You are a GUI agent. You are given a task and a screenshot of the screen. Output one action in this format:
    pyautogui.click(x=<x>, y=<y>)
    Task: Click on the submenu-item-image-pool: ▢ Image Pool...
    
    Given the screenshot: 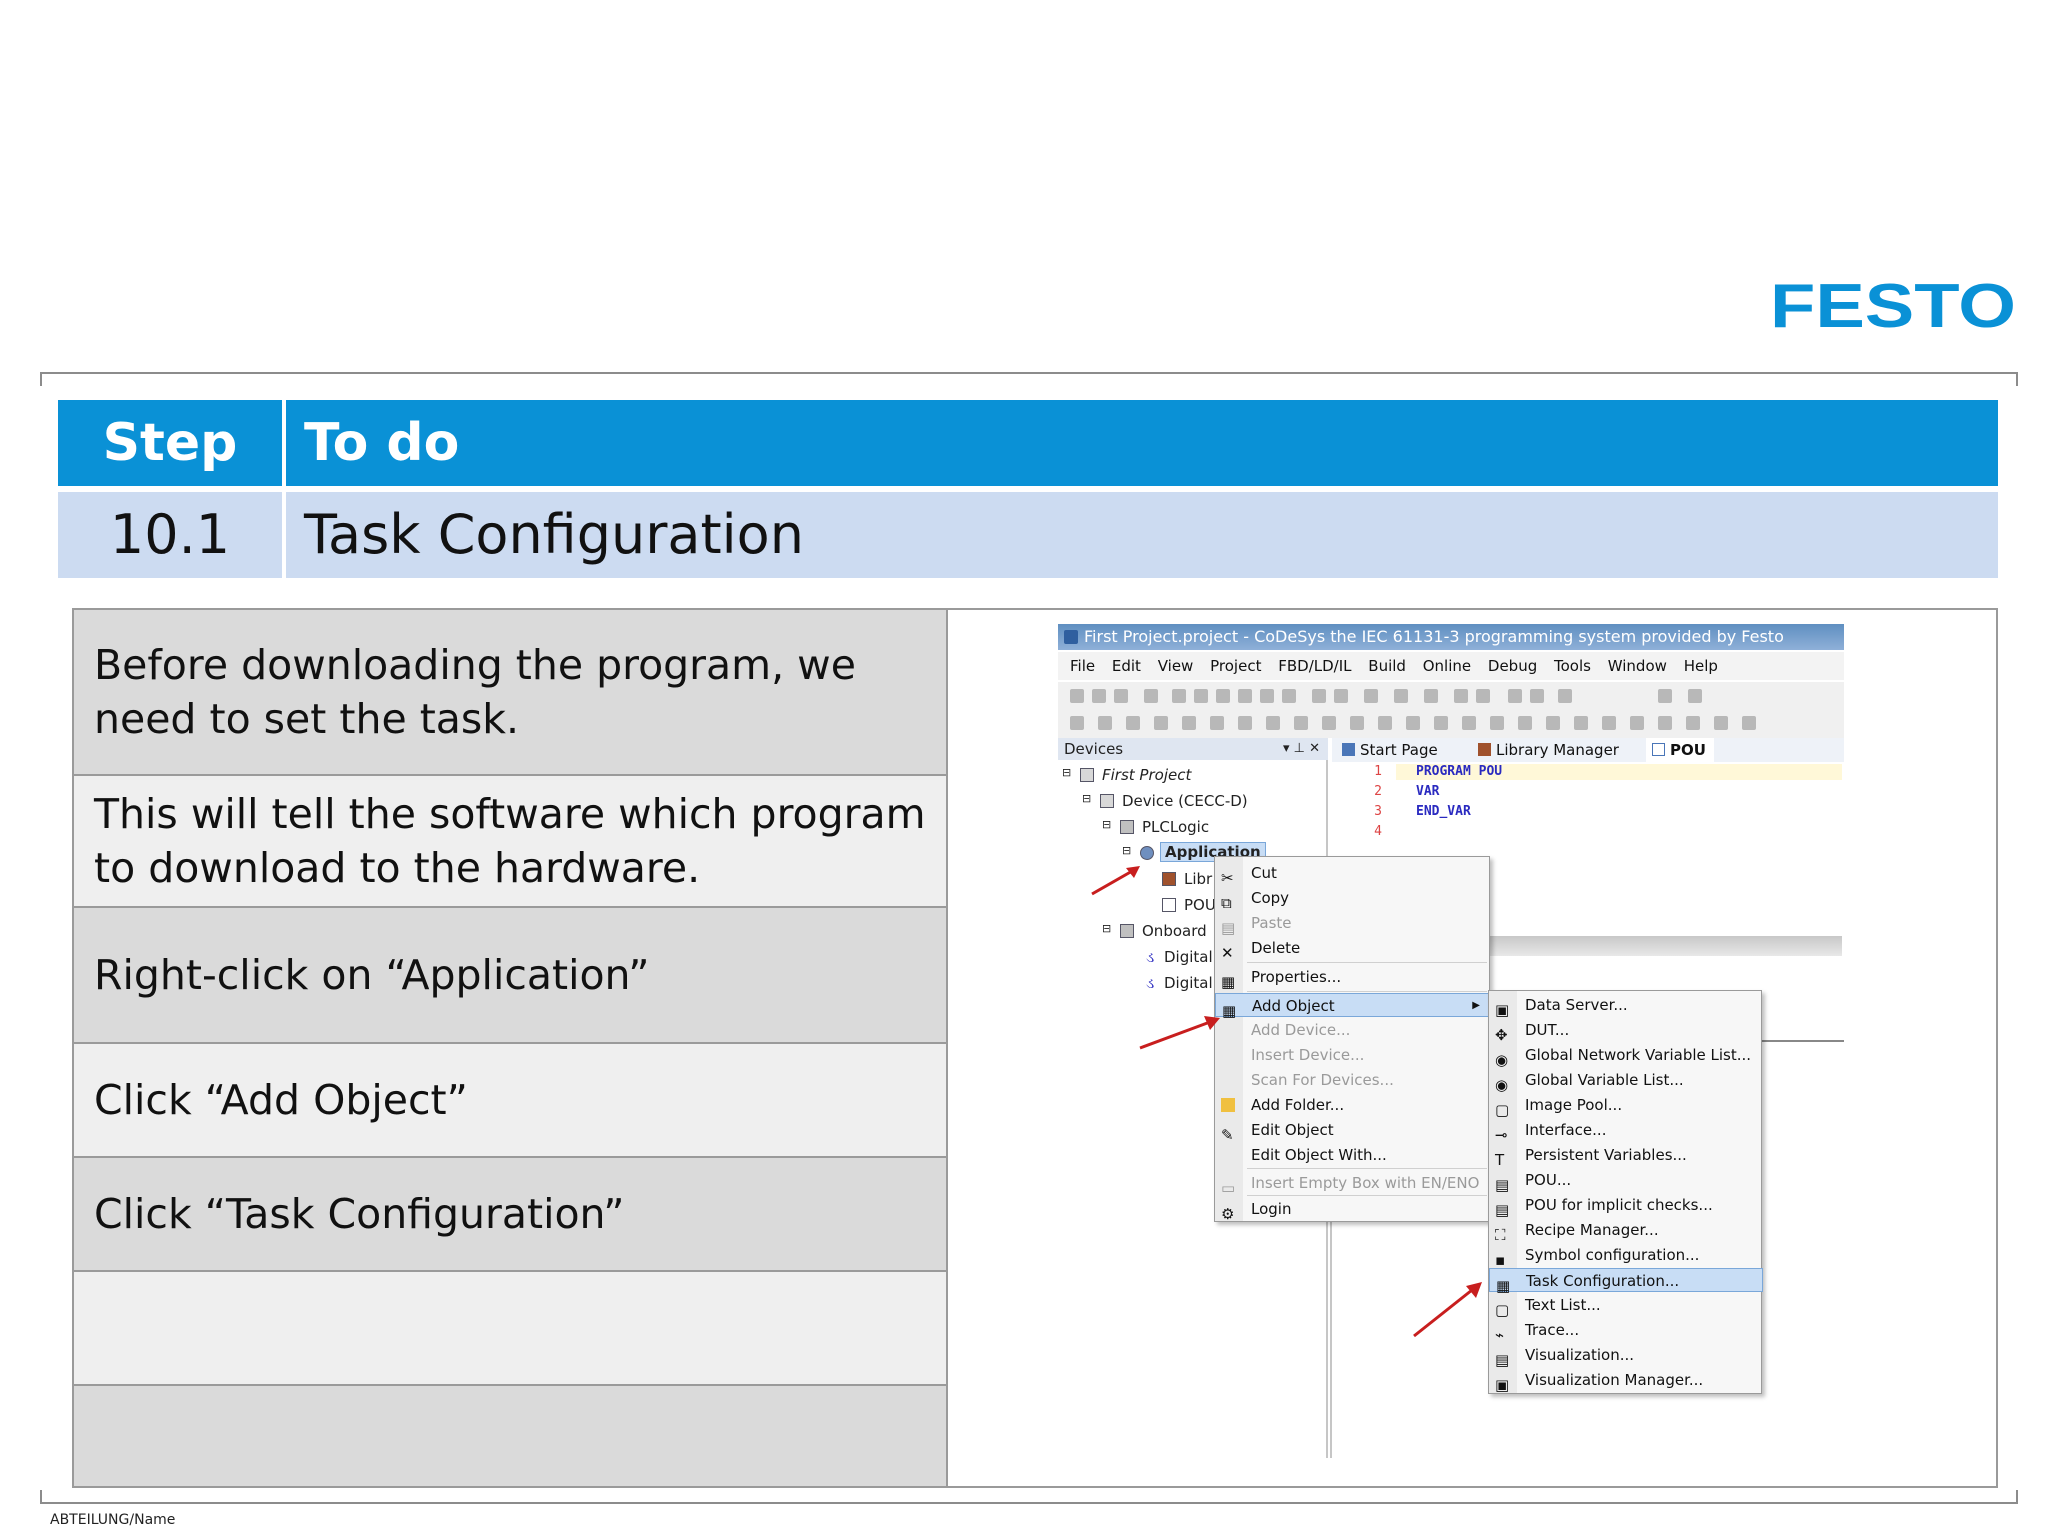 What is the action you would take?
    pyautogui.click(x=1626, y=1106)
    